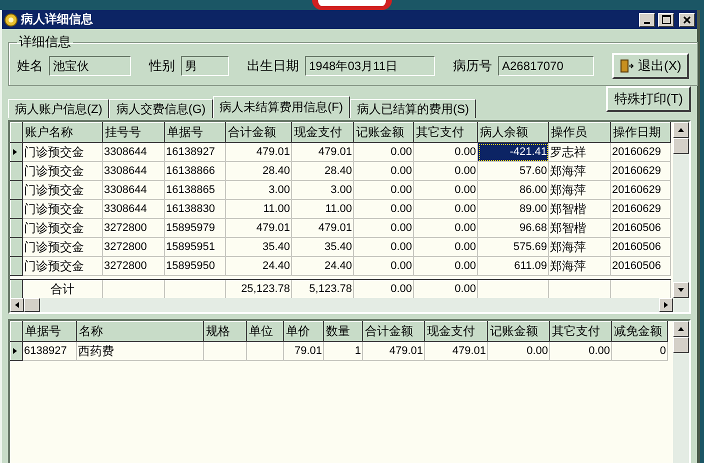  Describe the element at coordinates (648, 99) in the screenshot. I see `special-print-button: 特殊打印(T)` at that location.